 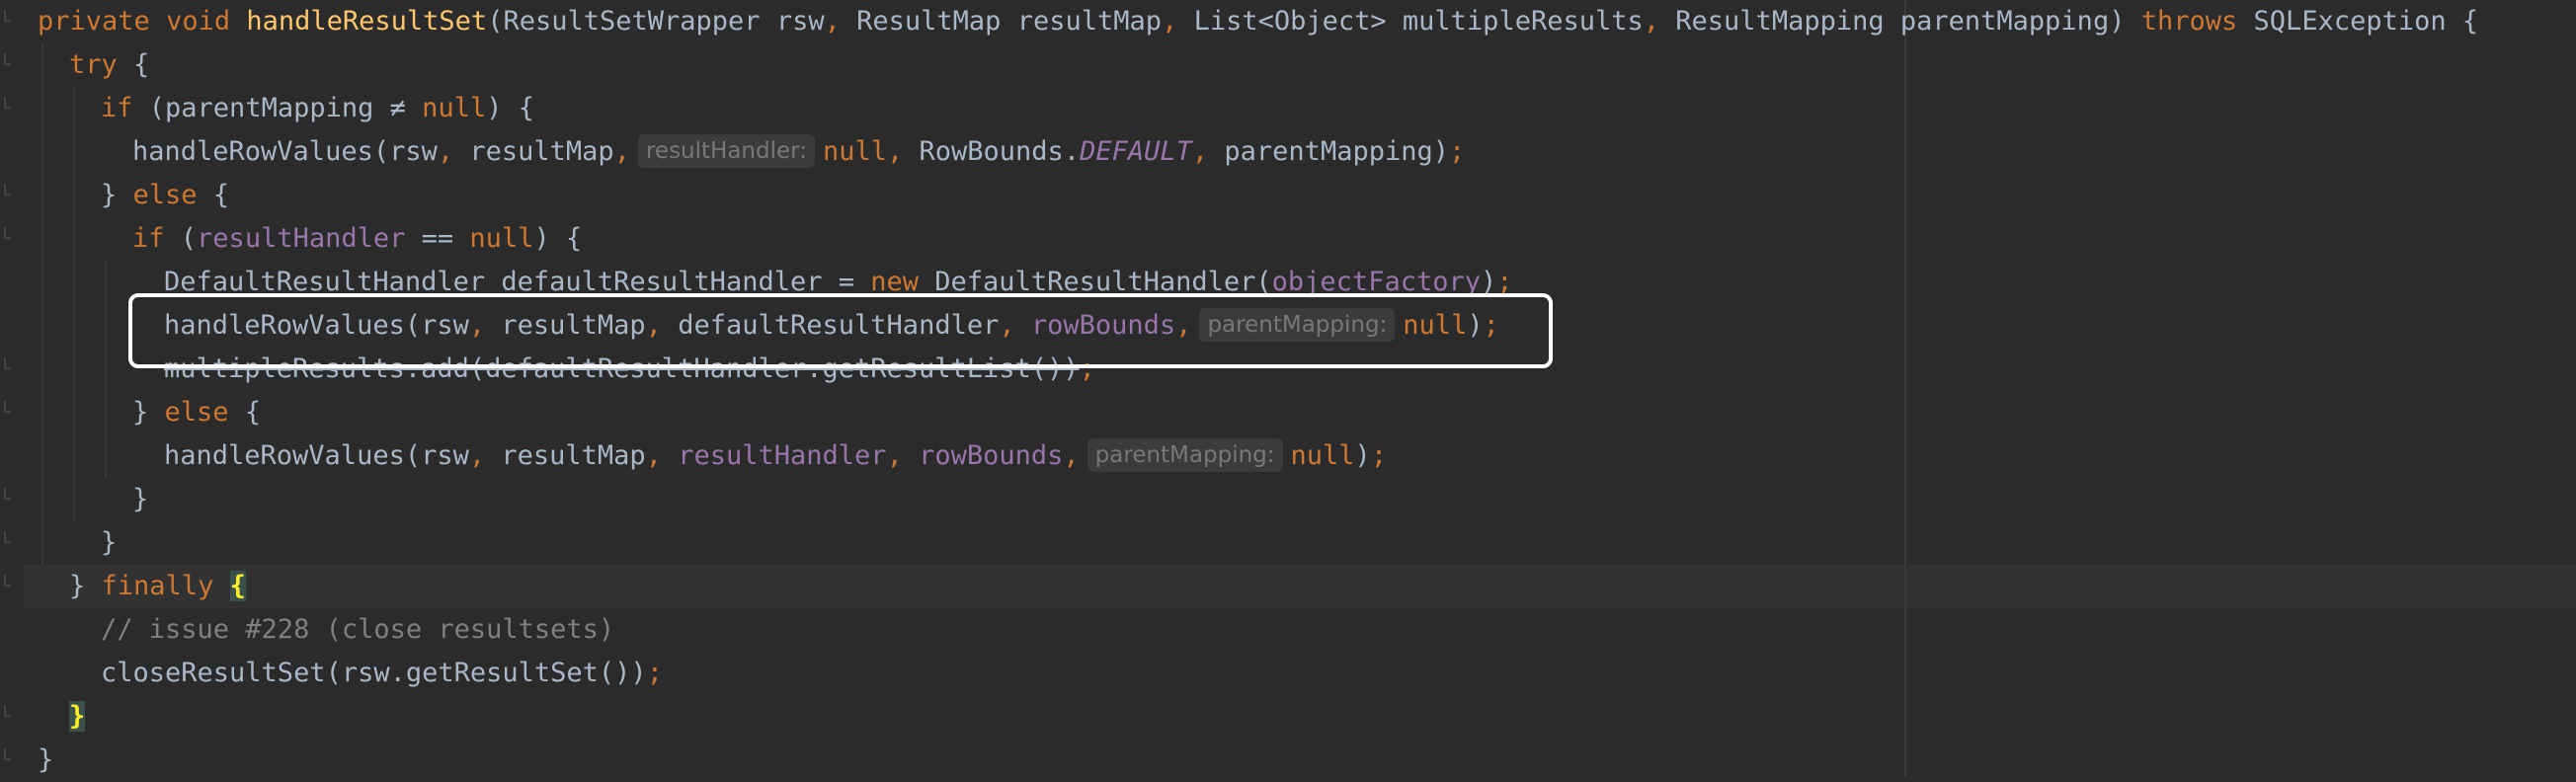 I want to click on code-line-6: if (resultHandler == null) {, so click(x=357, y=239).